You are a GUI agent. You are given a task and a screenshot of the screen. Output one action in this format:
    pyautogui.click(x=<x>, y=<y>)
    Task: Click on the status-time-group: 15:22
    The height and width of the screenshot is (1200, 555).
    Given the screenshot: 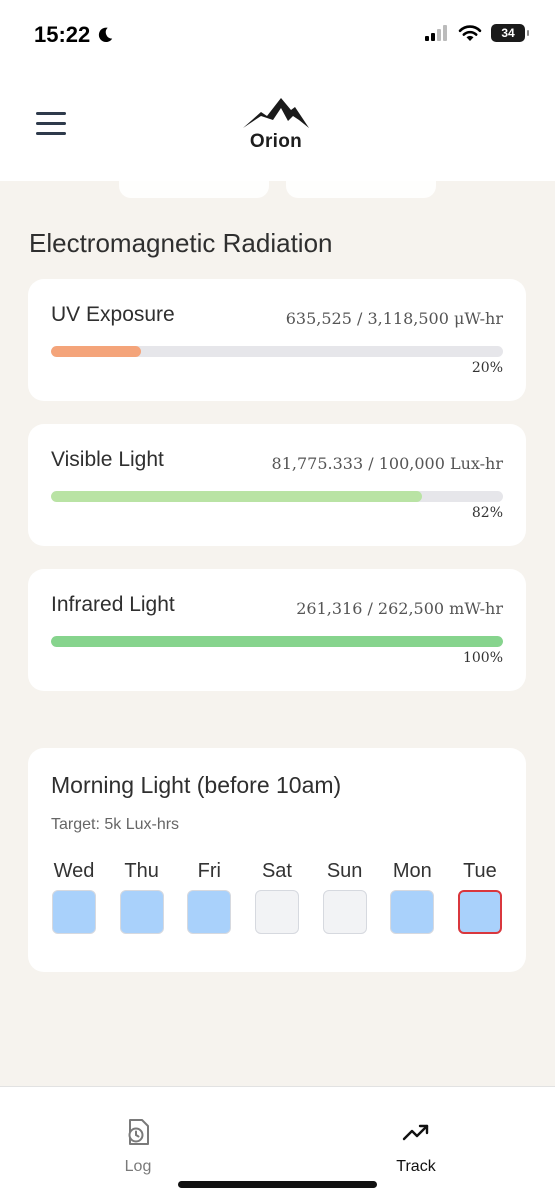 What is the action you would take?
    pyautogui.click(x=74, y=35)
    